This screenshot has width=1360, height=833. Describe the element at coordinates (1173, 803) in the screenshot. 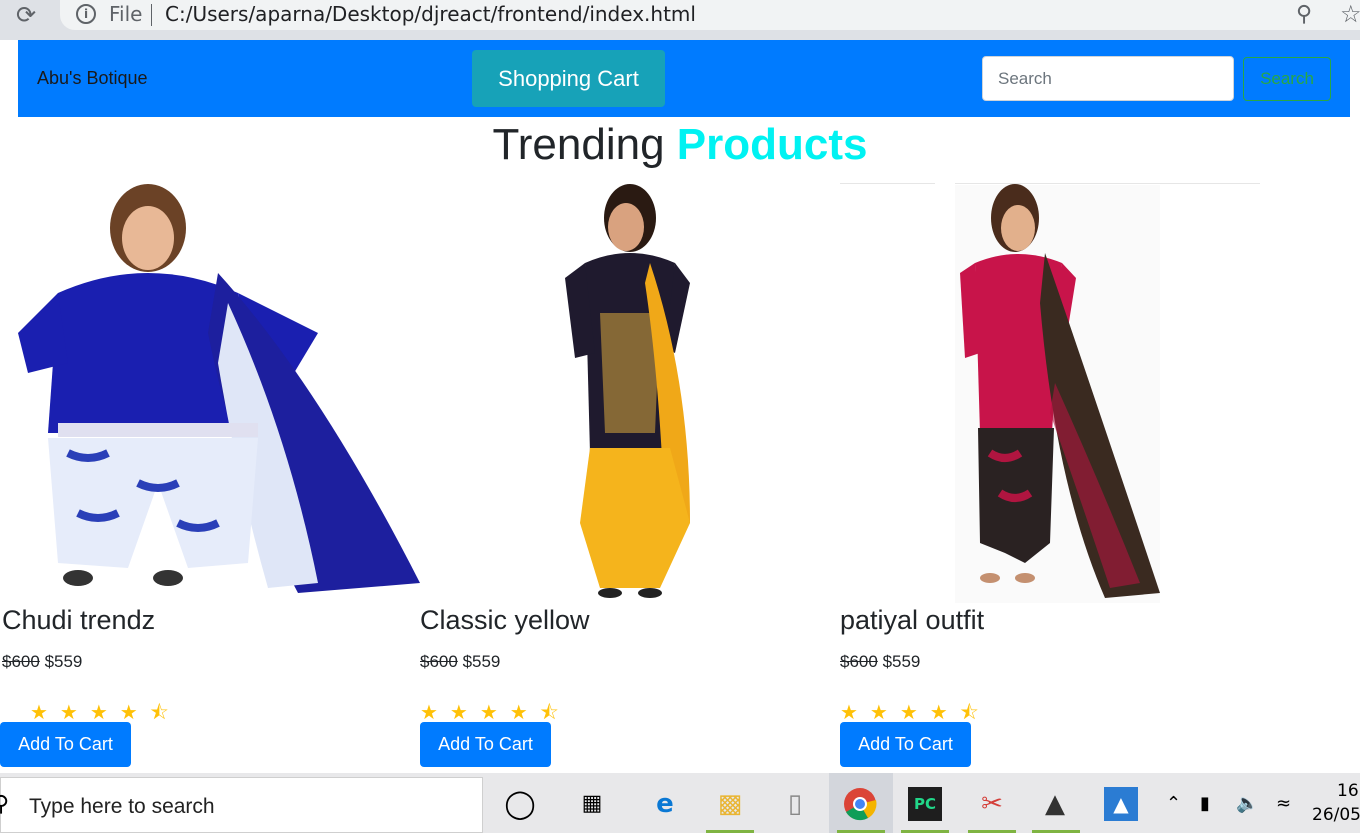

I see `chevron-up-icon: ⌃` at that location.